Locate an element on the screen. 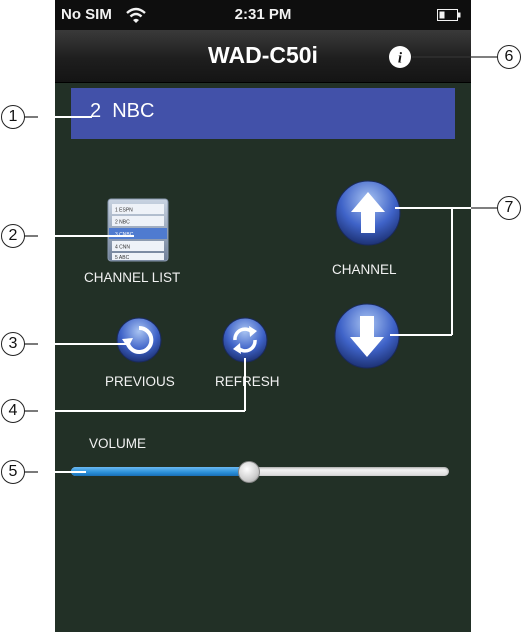  refresh-label: REFRESH is located at coordinates (247, 381).